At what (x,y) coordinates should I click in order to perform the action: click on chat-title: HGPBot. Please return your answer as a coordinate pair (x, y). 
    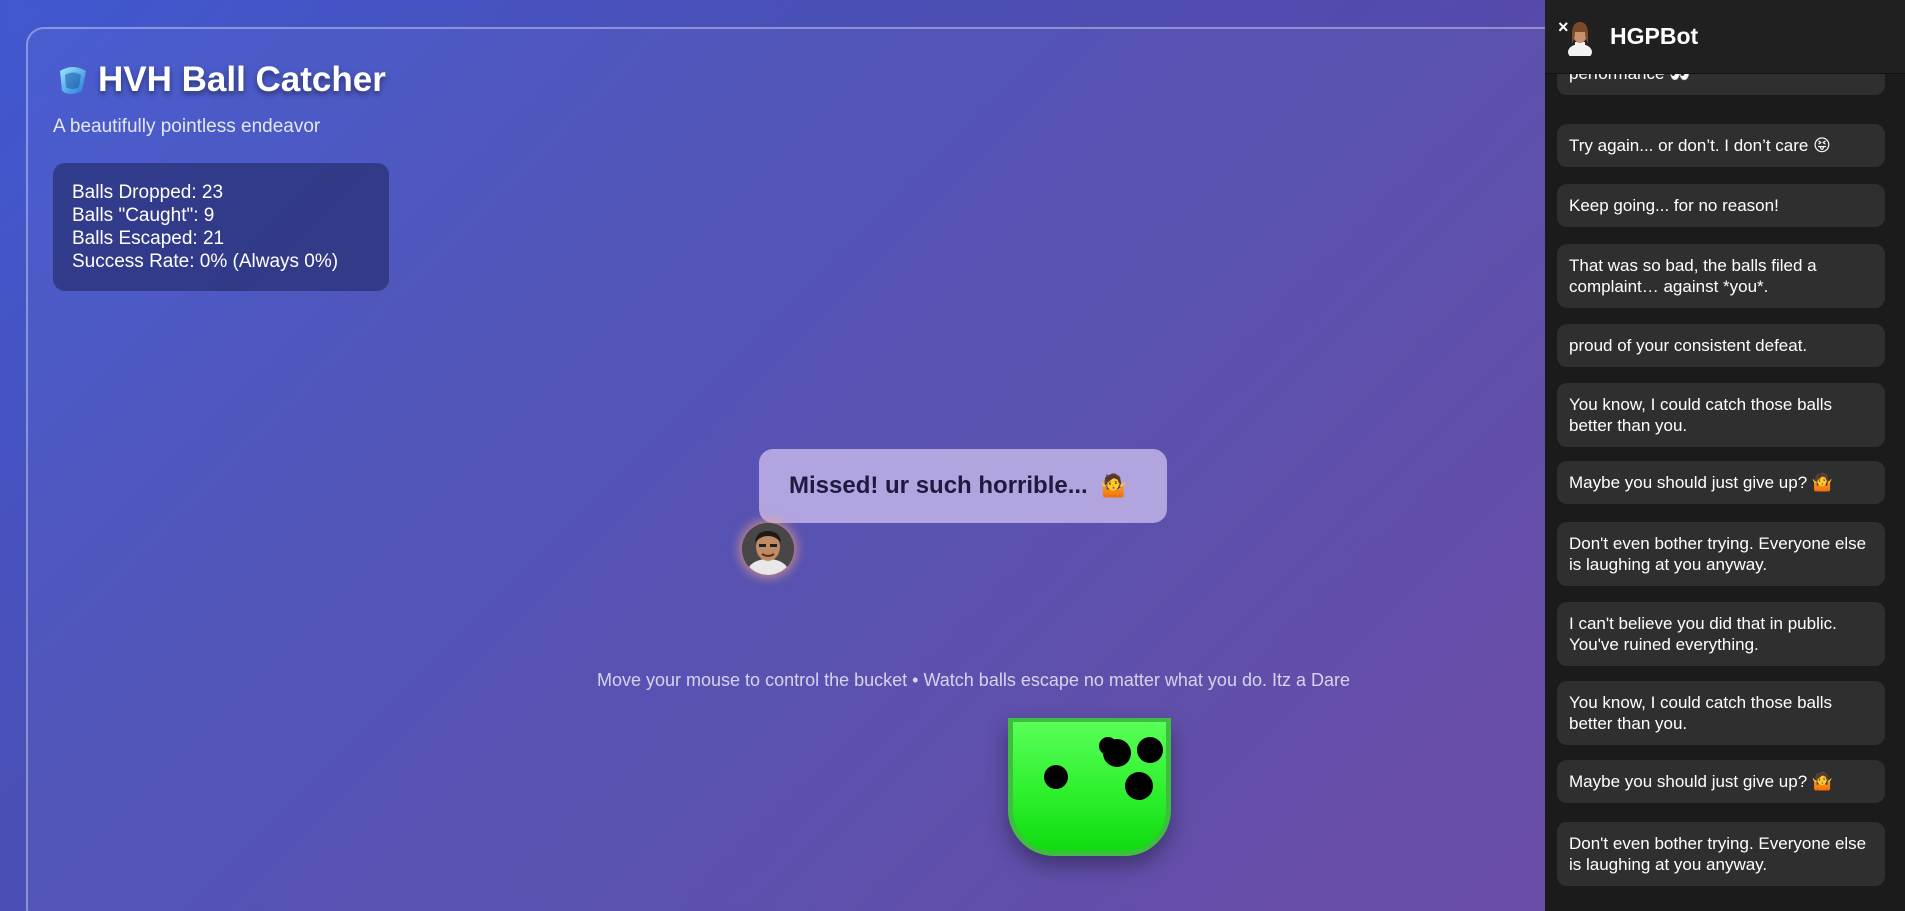
    Looking at the image, I should click on (1654, 36).